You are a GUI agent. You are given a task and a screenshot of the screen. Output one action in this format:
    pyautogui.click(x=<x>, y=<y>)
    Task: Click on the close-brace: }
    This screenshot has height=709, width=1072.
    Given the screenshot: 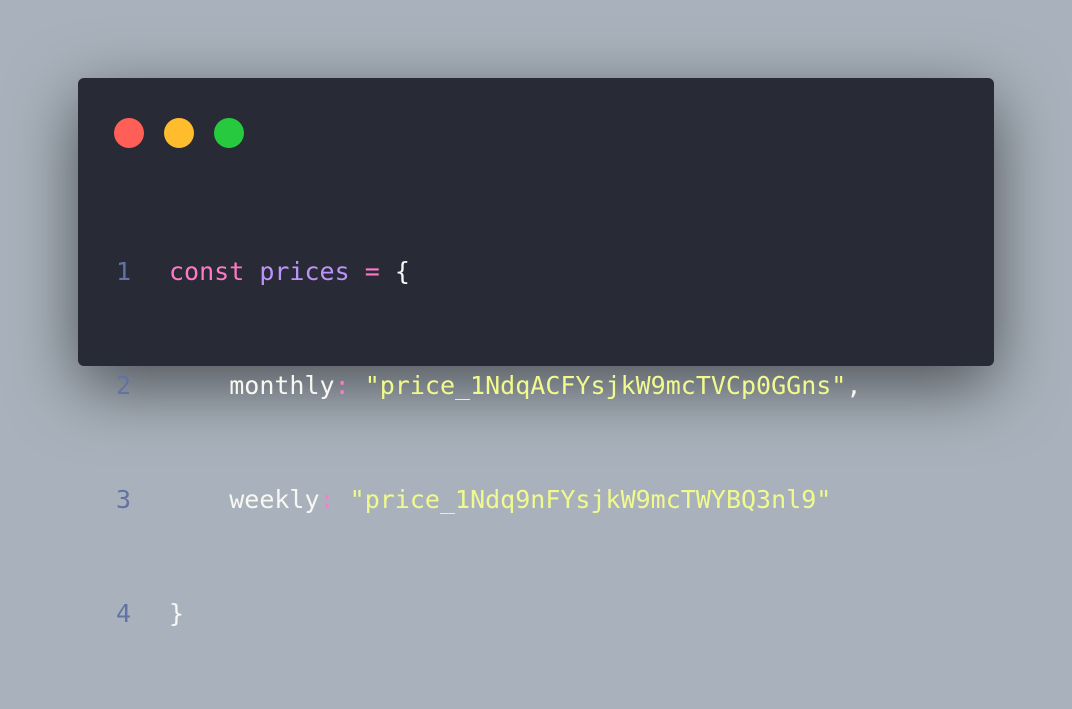 What is the action you would take?
    pyautogui.click(x=177, y=613)
    